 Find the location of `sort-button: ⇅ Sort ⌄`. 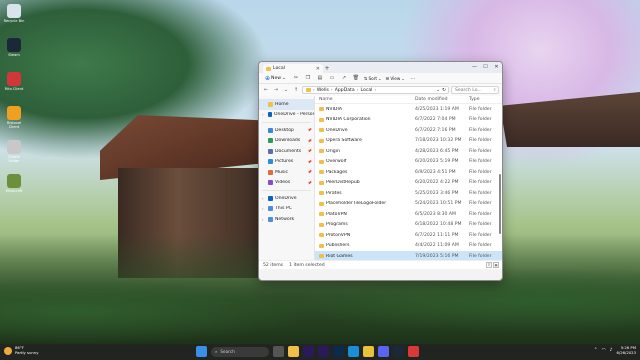

sort-button: ⇅ Sort ⌄ is located at coordinates (373, 78).